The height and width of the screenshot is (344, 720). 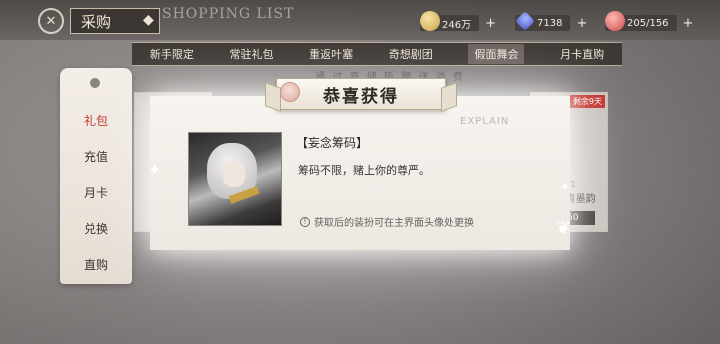 I want to click on reward-title: 恭喜获得, so click(x=361, y=96).